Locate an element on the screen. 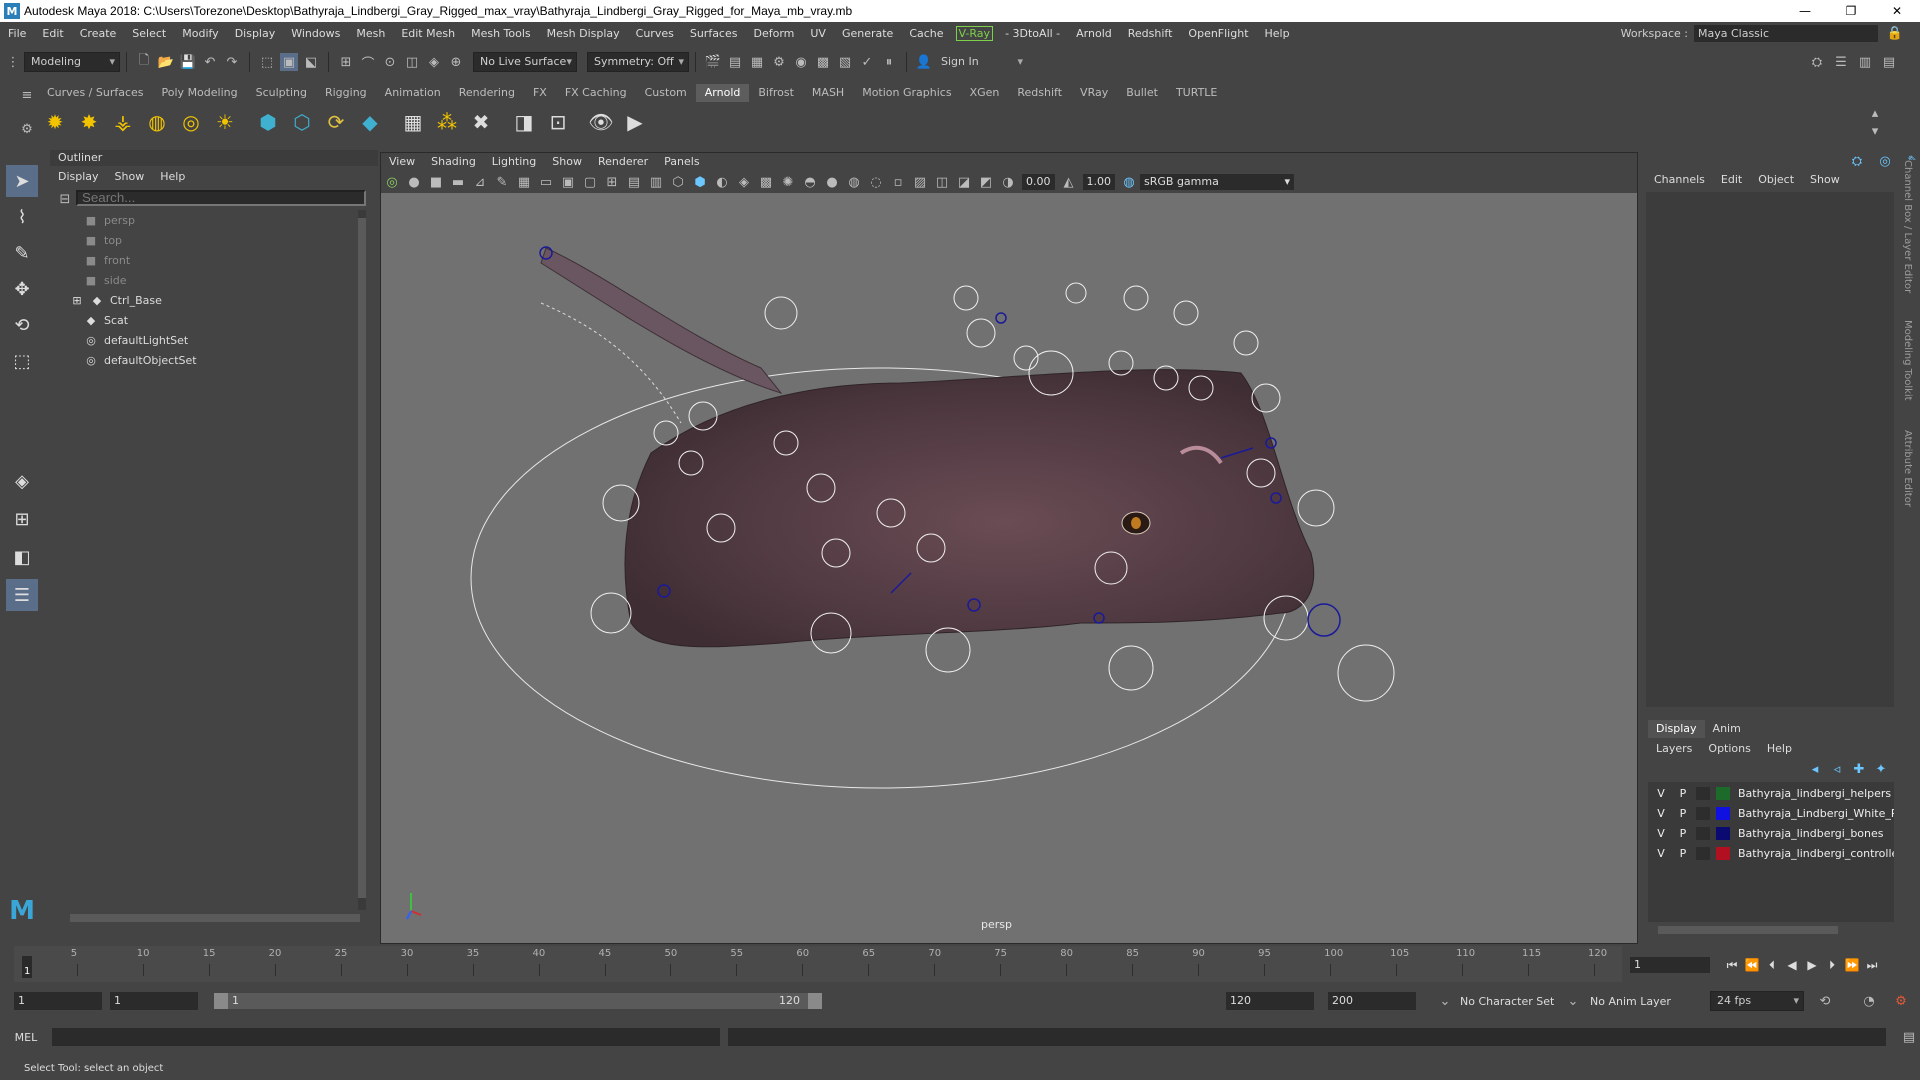 The width and height of the screenshot is (1920, 1080). playback-start-field: 1 is located at coordinates (154, 1001).